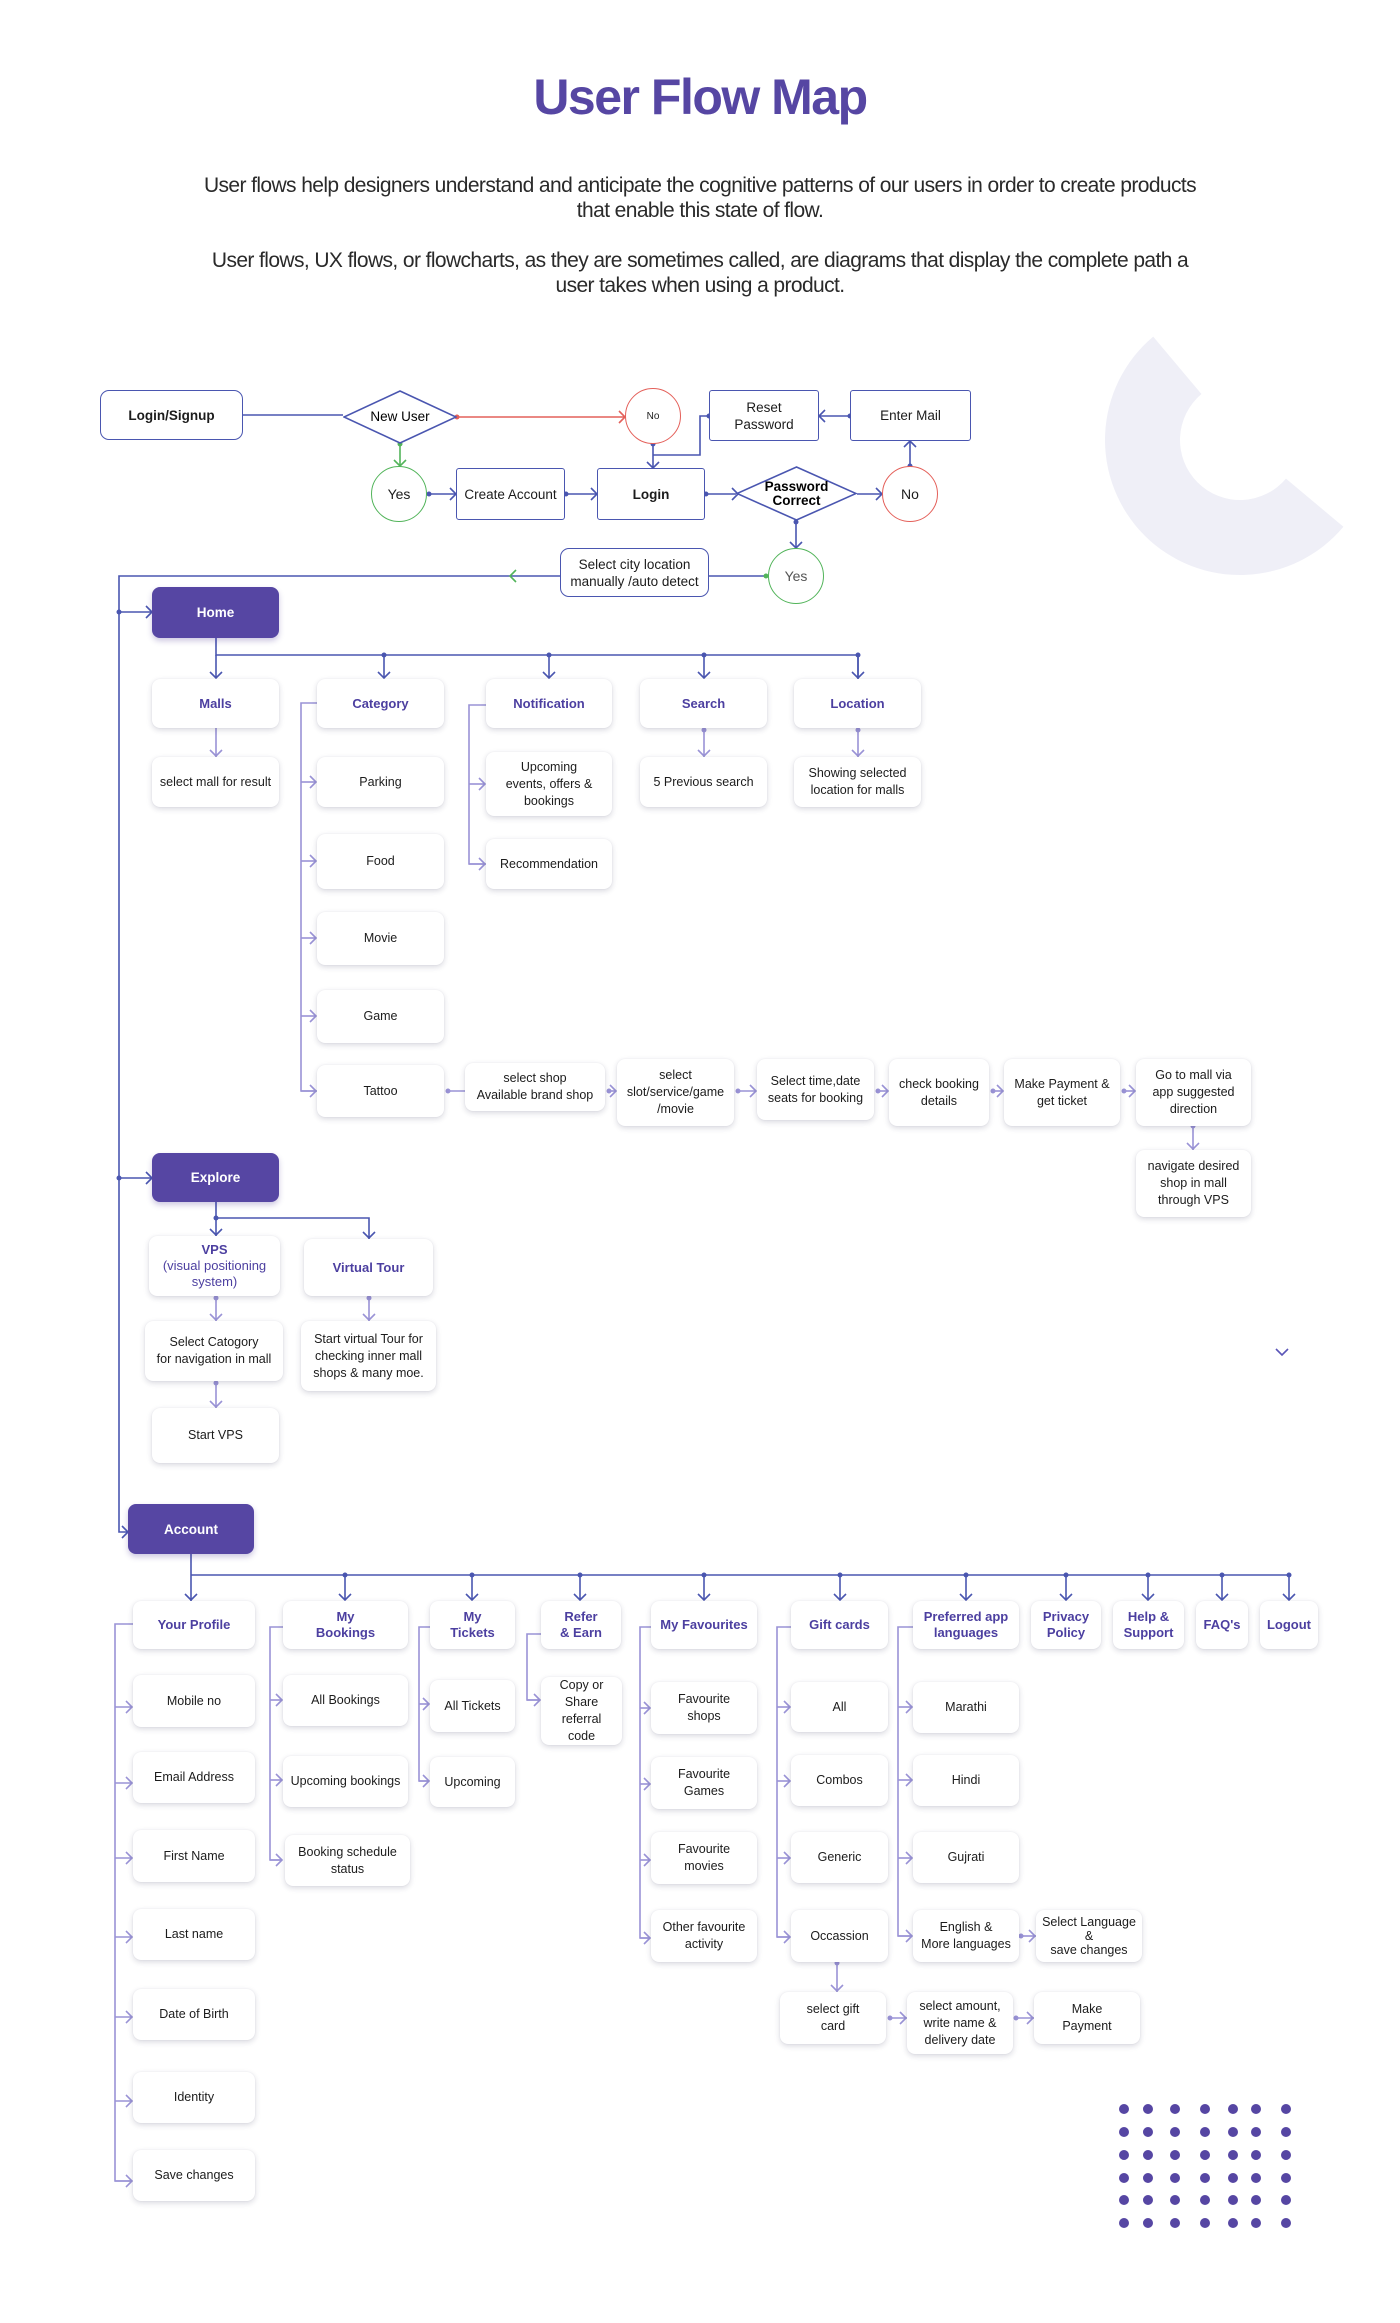  I want to click on favourites-item: Favourite movies, so click(704, 1858).